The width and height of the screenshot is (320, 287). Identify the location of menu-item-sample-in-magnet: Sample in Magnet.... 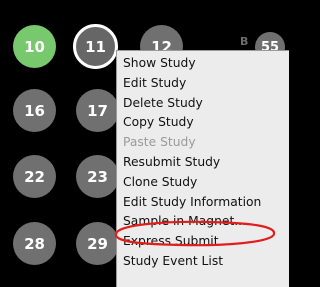
(203, 222).